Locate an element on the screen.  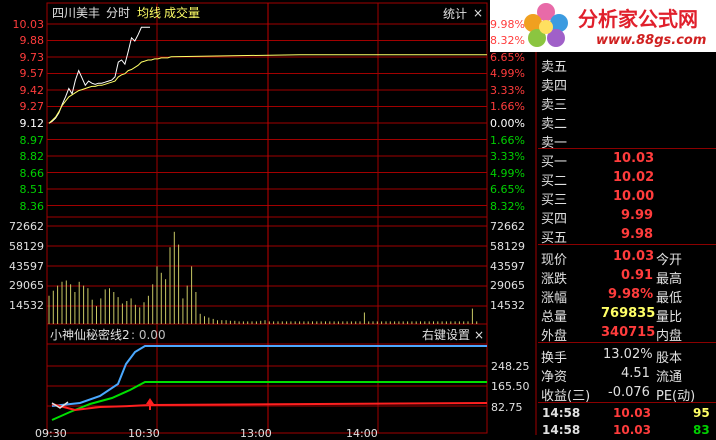
indicator-tick: 82.75 is located at coordinates (507, 407).